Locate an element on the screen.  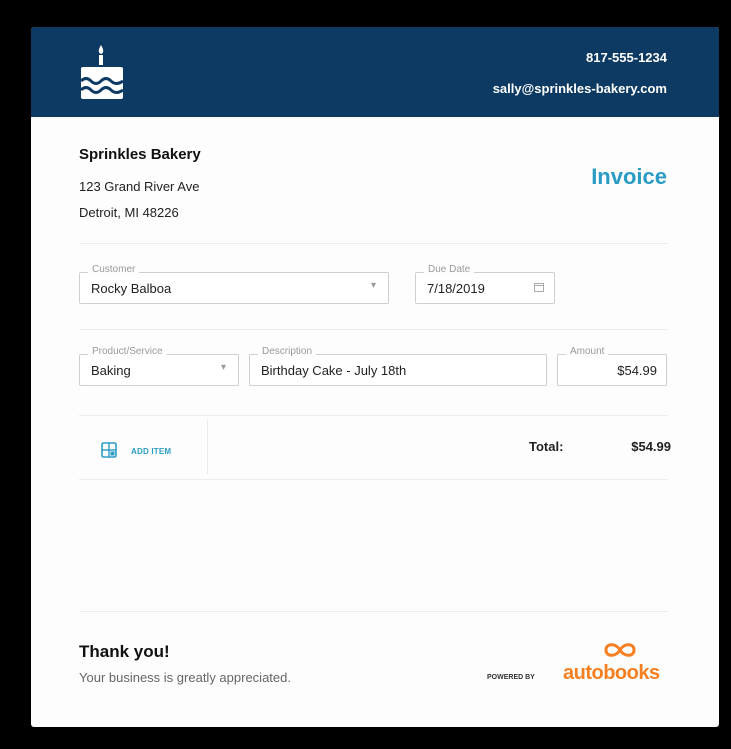
thank-you-heading: Thank you! is located at coordinates (124, 651).